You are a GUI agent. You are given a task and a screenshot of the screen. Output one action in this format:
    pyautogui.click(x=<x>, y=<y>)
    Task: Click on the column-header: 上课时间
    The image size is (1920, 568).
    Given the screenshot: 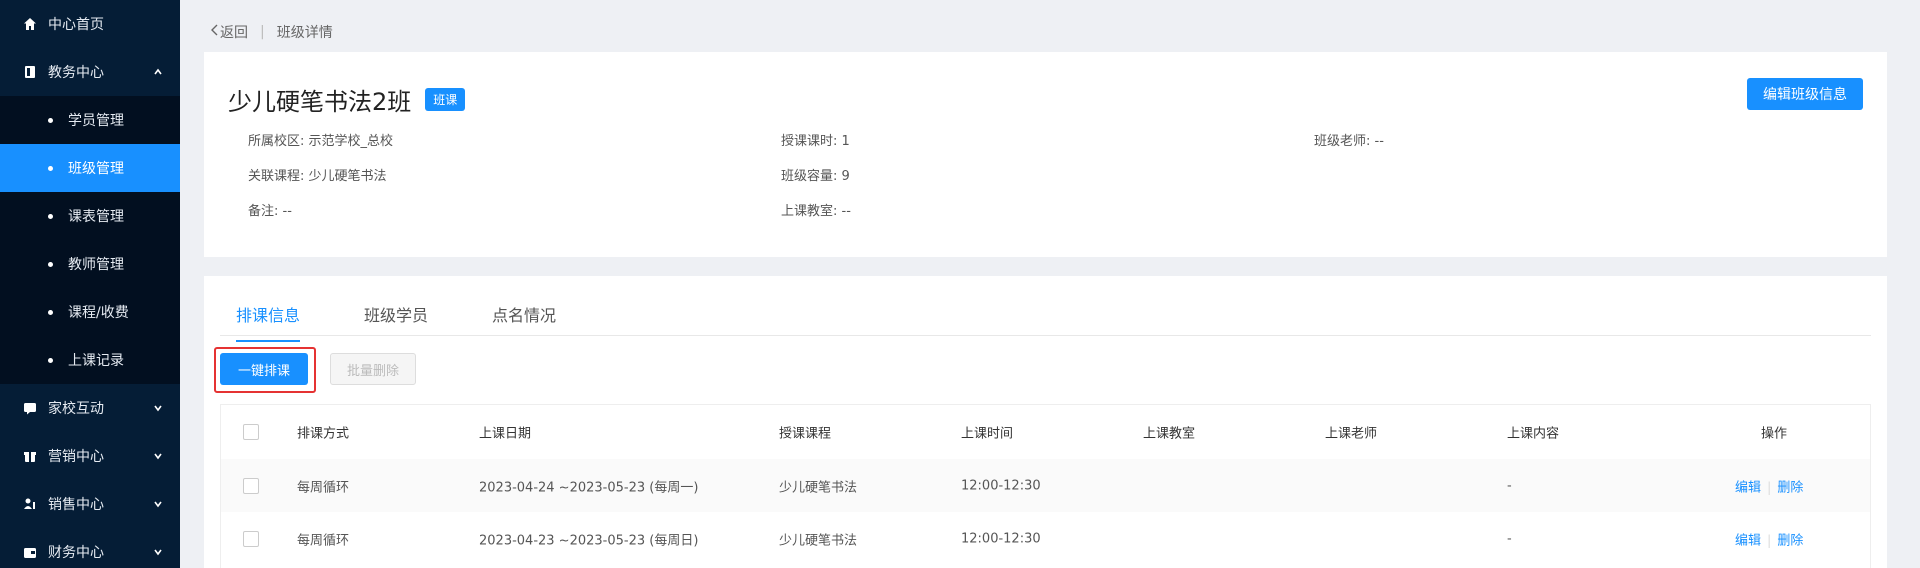 What is the action you would take?
    pyautogui.click(x=987, y=434)
    